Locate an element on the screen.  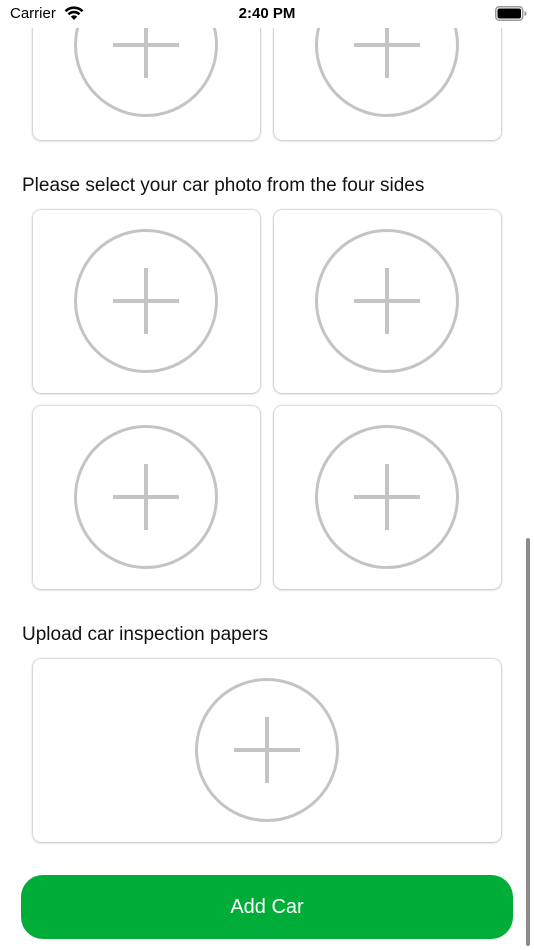
status-bar: Carrier 2:40 PM is located at coordinates (267, 14).